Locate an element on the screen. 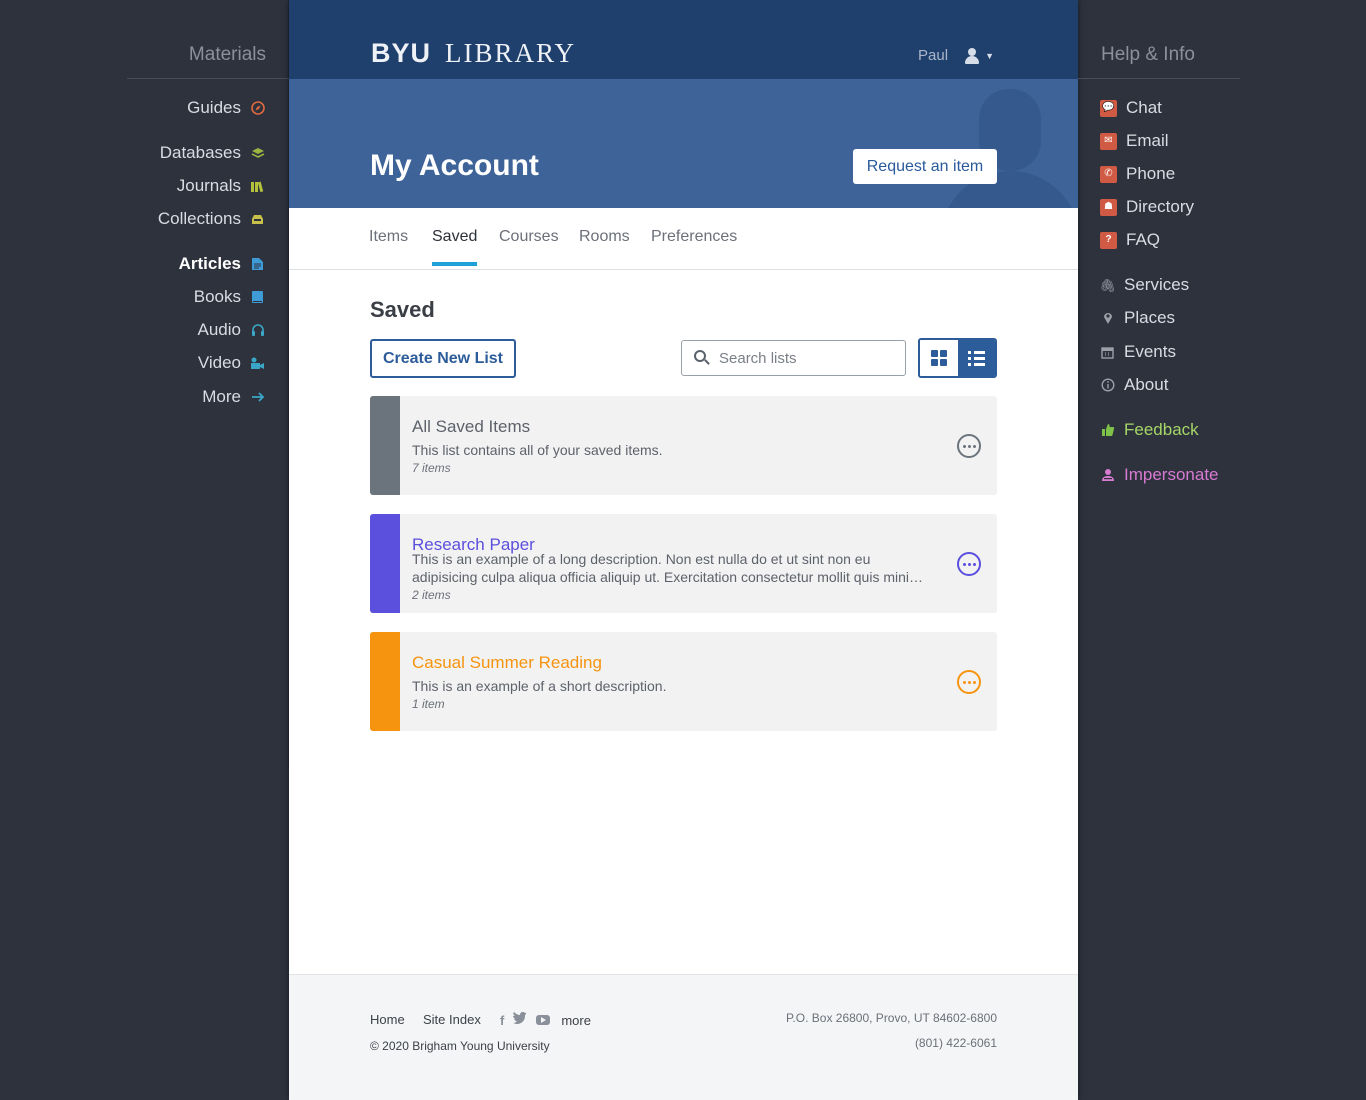  sidebar-item-more: More is located at coordinates (233, 397).